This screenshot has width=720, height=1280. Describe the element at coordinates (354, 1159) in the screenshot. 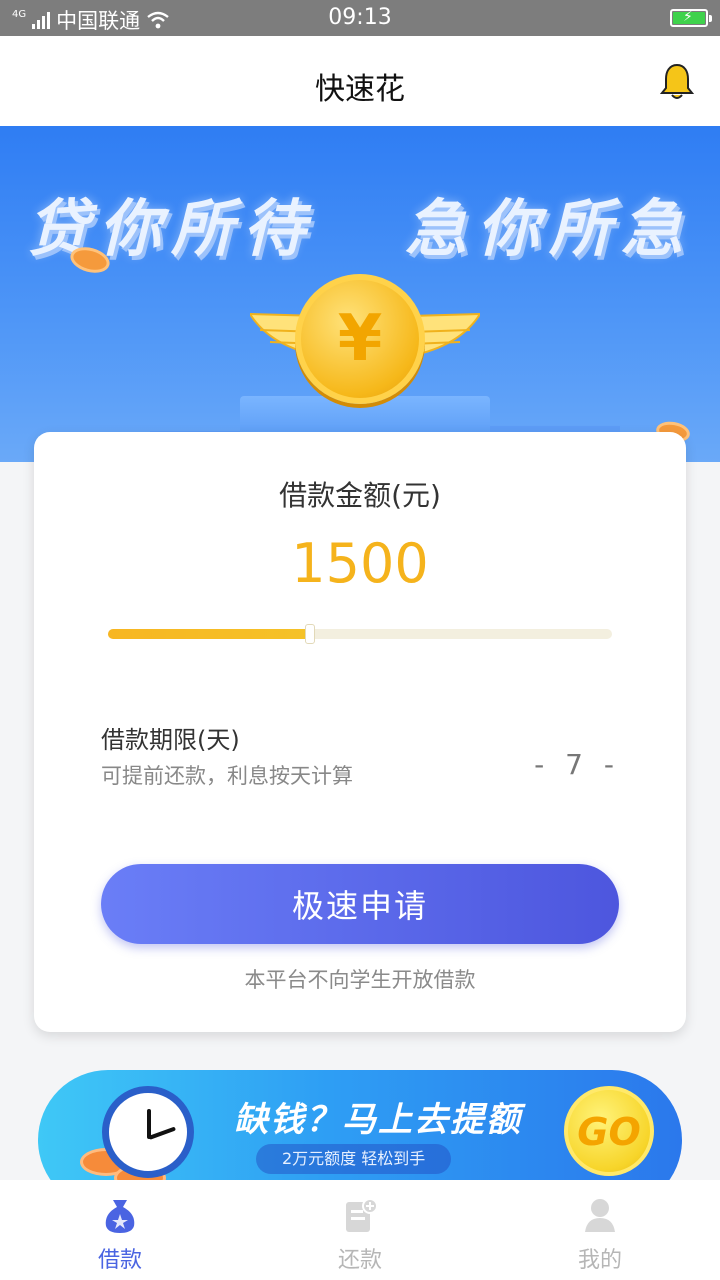

I see `promo-subtitle: 2万元额度 轻松到手` at that location.